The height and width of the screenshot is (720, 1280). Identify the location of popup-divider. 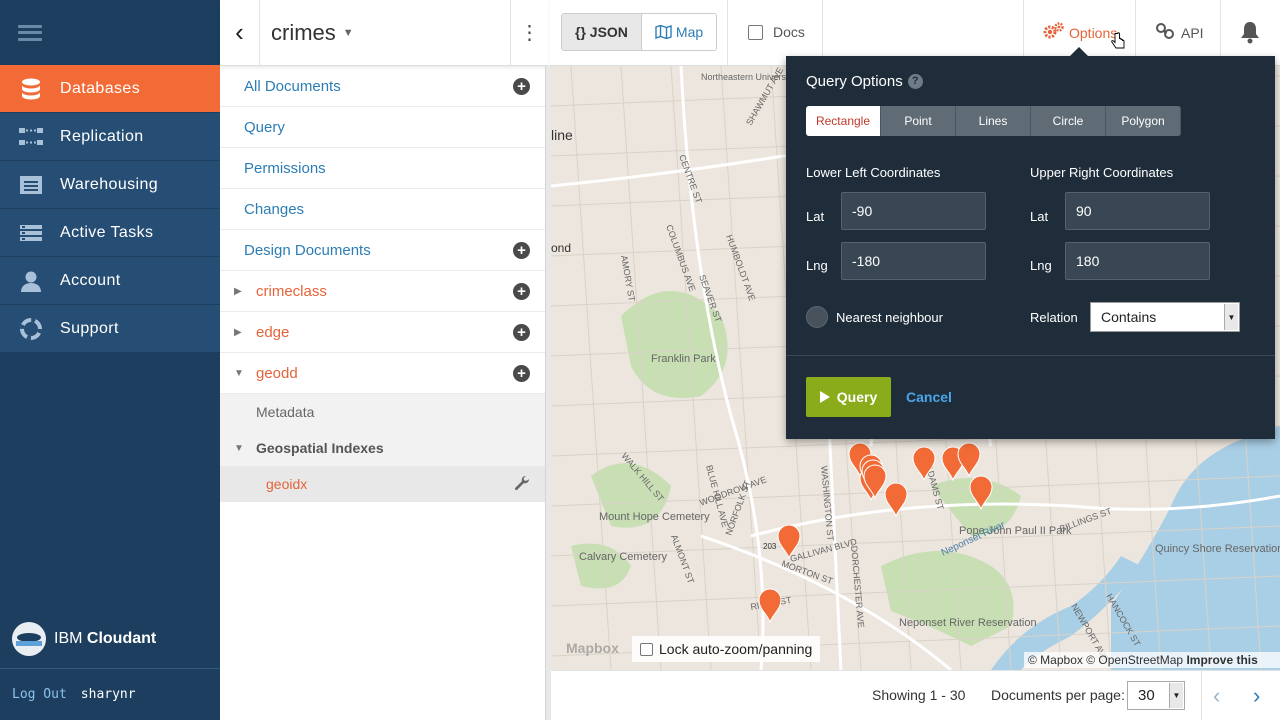
(1030, 355).